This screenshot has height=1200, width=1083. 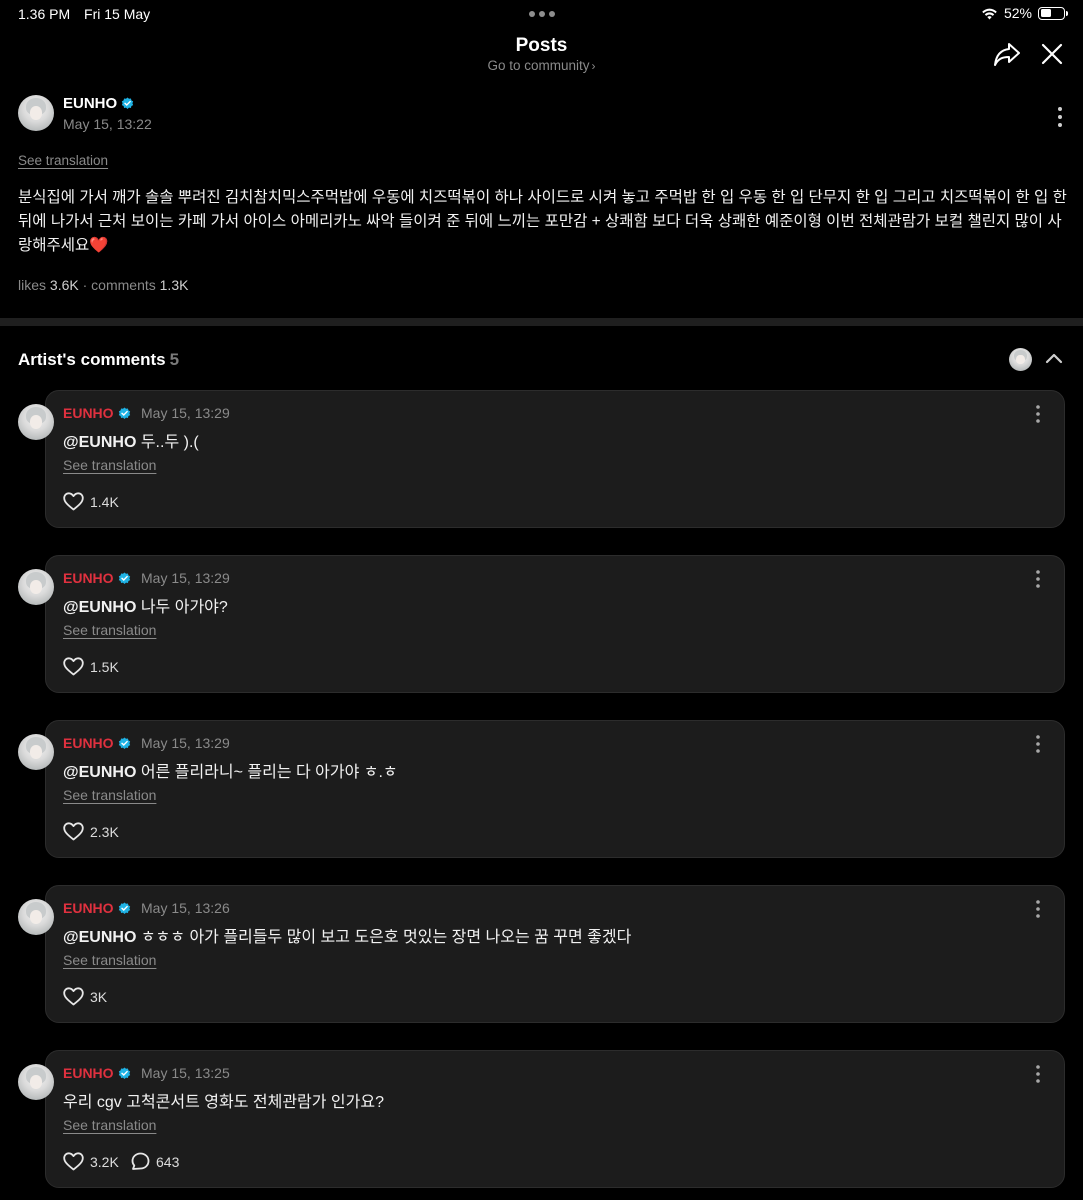 I want to click on status-bar: 1.36 PM Fri 15 May 52%, so click(x=541, y=14).